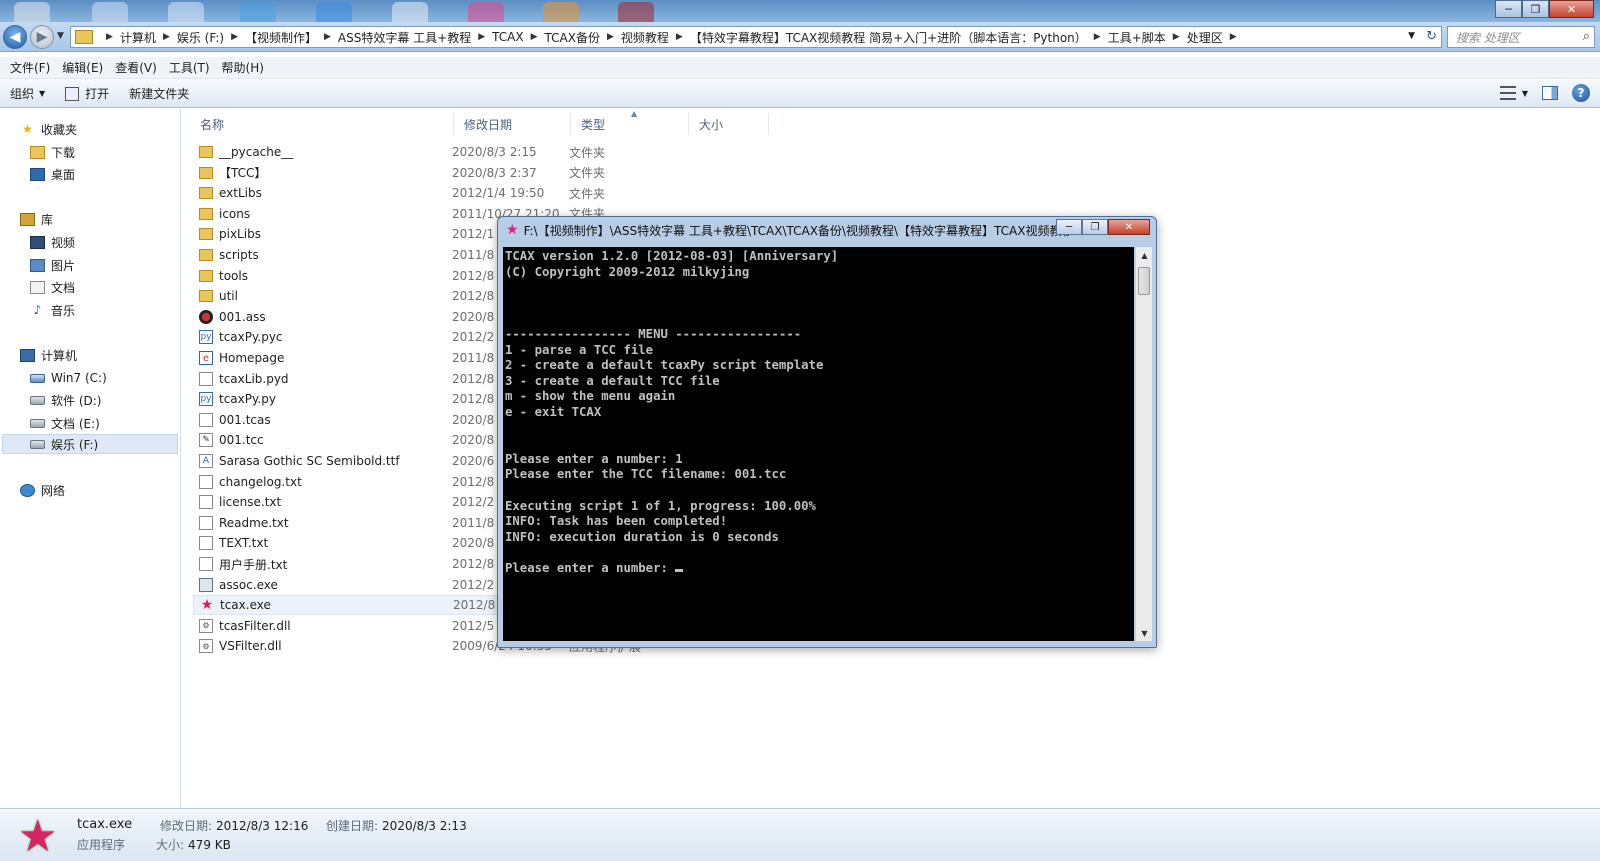 Image resolution: width=1600 pixels, height=861 pixels. I want to click on menu-item: 文件(F), so click(30, 67).